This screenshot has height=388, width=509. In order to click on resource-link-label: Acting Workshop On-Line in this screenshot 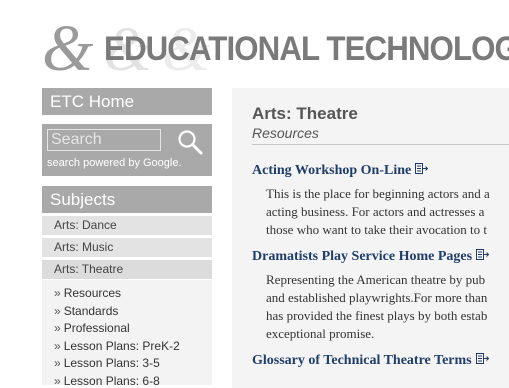, I will do `click(332, 170)`.